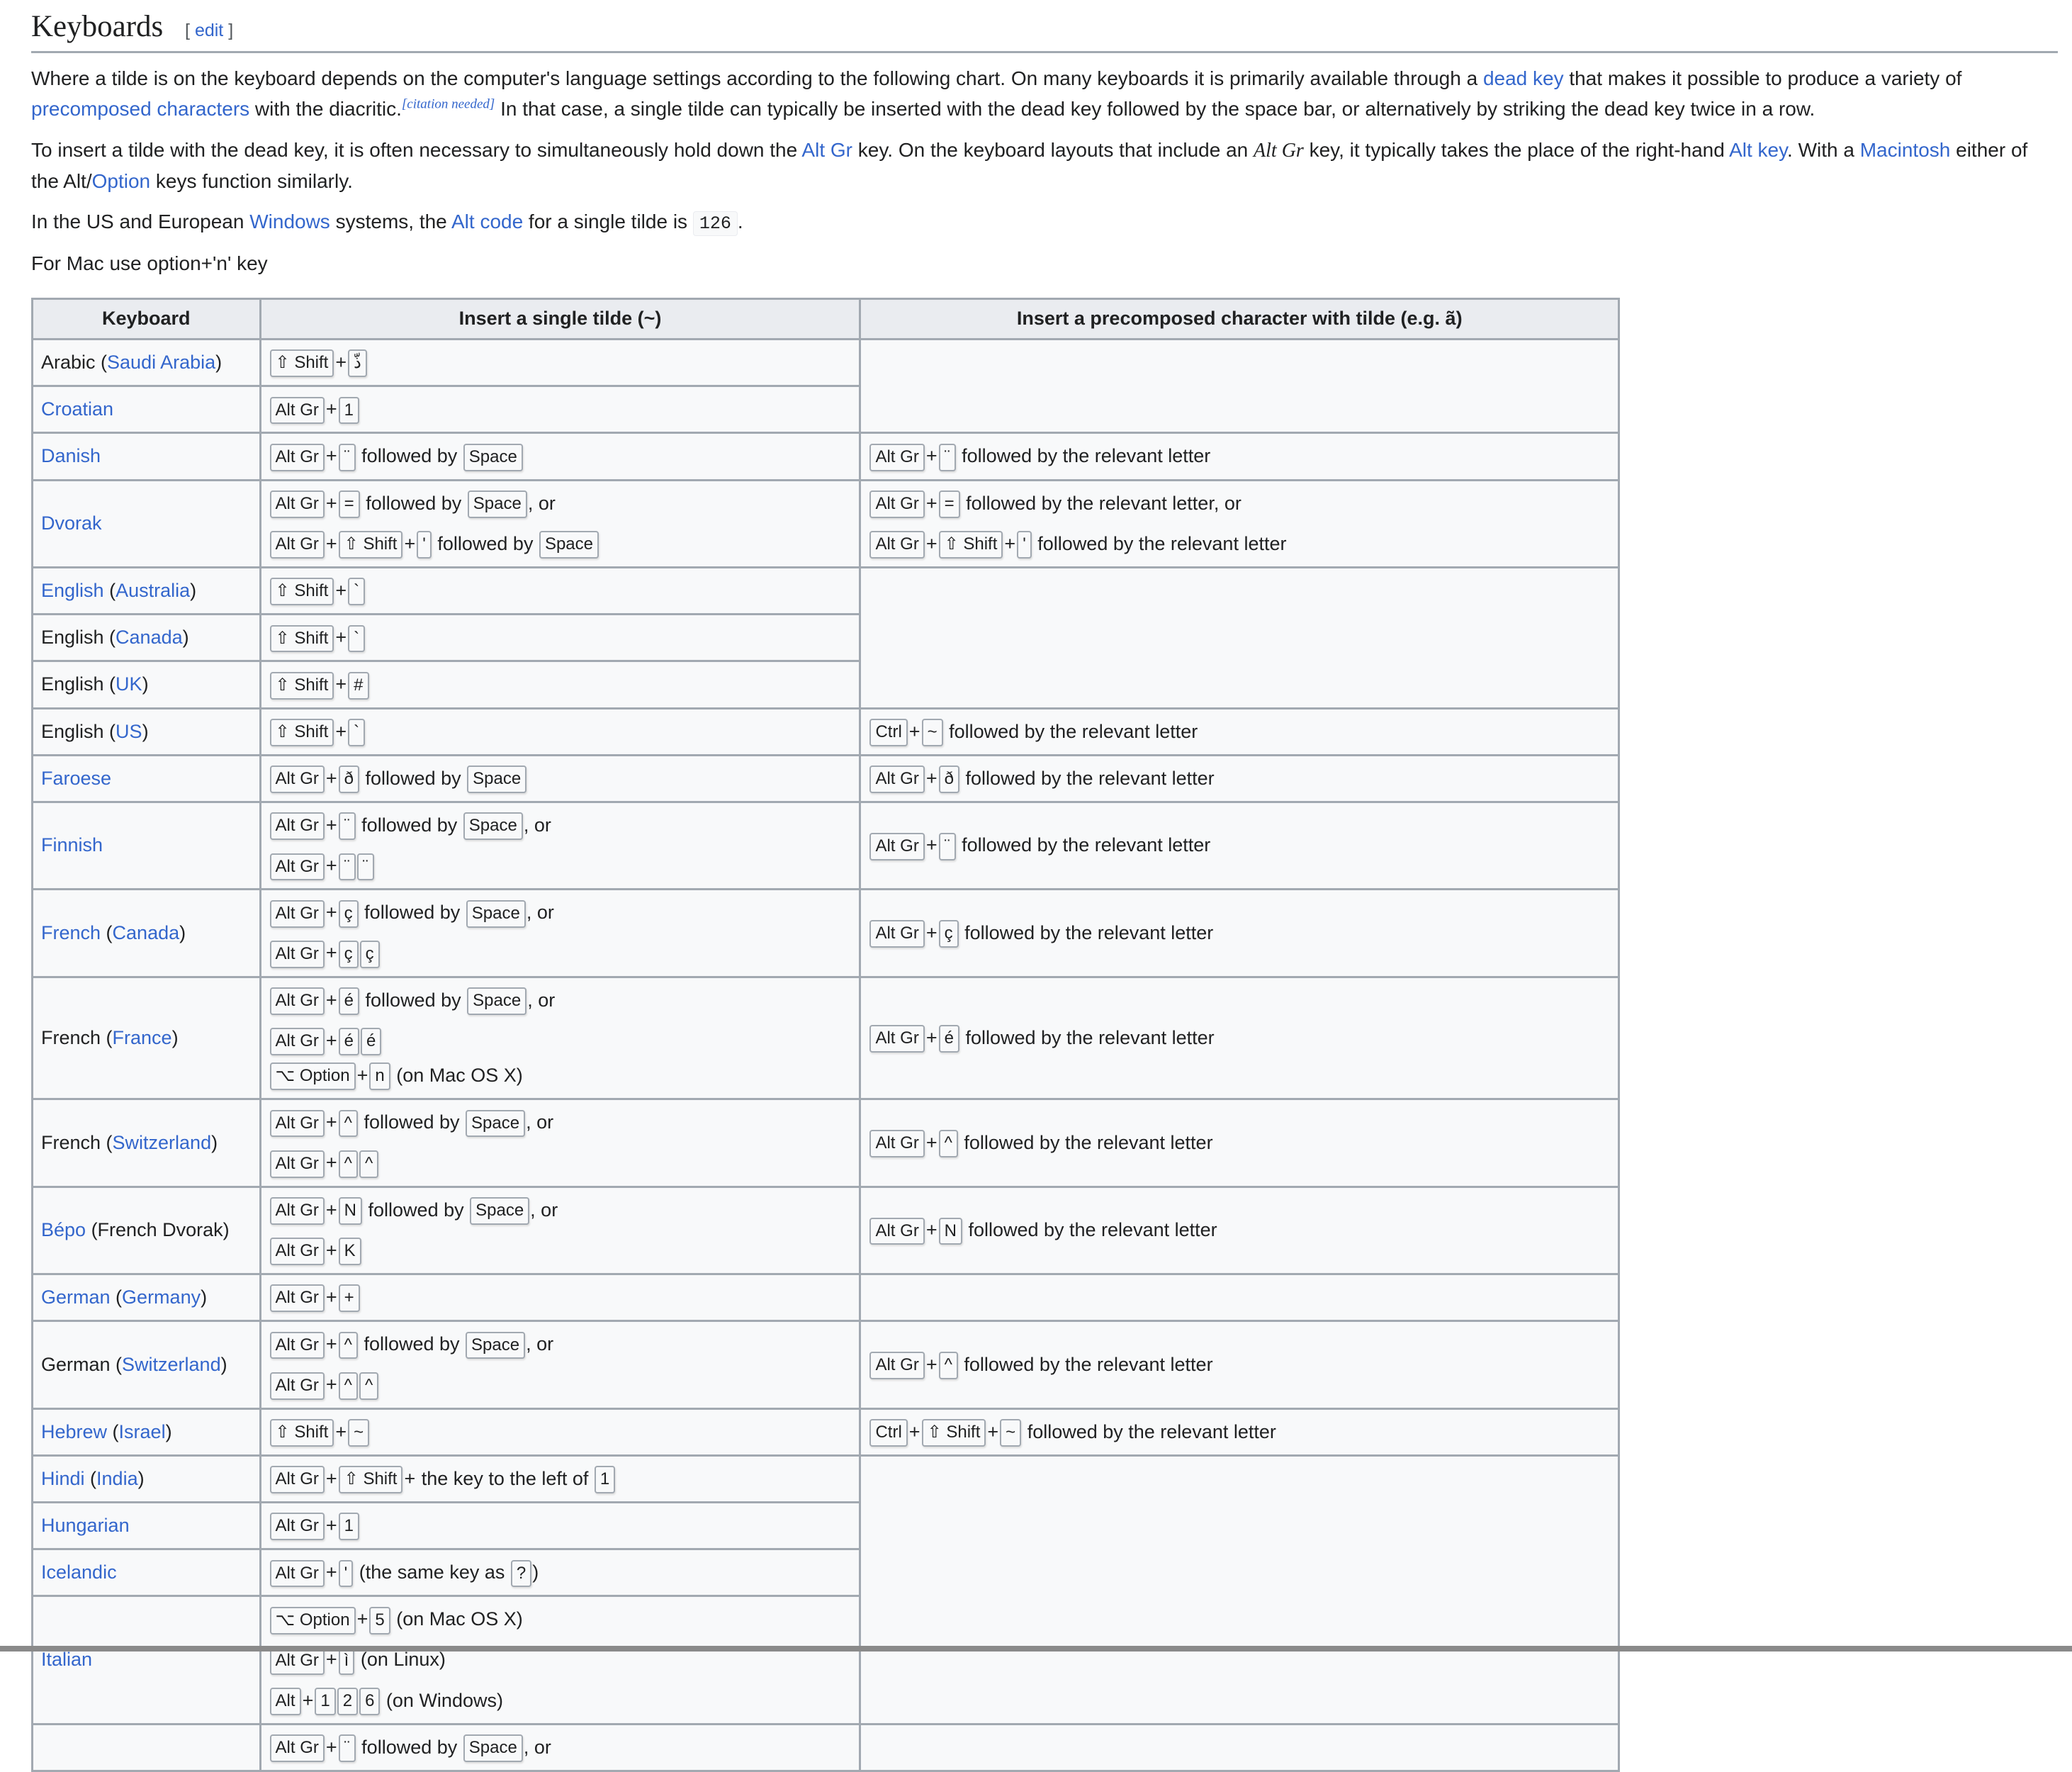 This screenshot has height=1772, width=2072. Describe the element at coordinates (71, 933) in the screenshot. I see `keyboard-link: French` at that location.